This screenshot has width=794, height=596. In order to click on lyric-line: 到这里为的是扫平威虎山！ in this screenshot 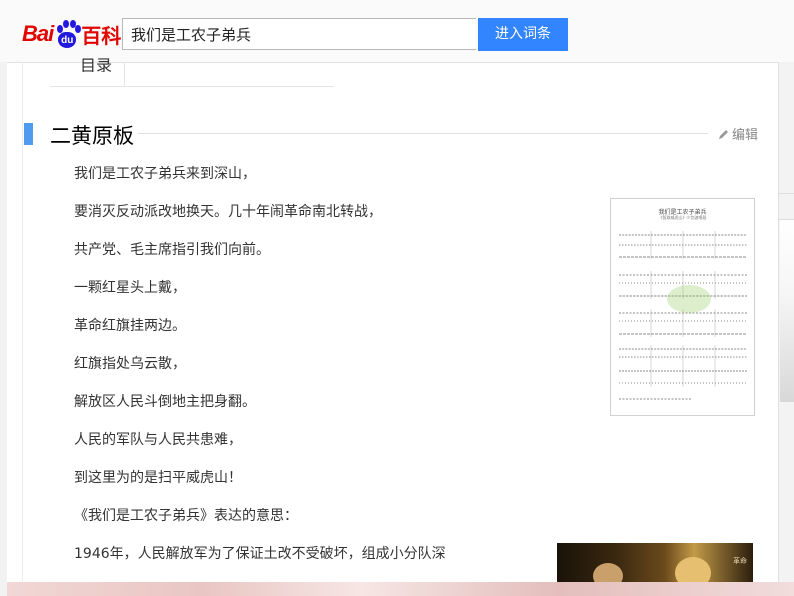, I will do `click(158, 478)`.